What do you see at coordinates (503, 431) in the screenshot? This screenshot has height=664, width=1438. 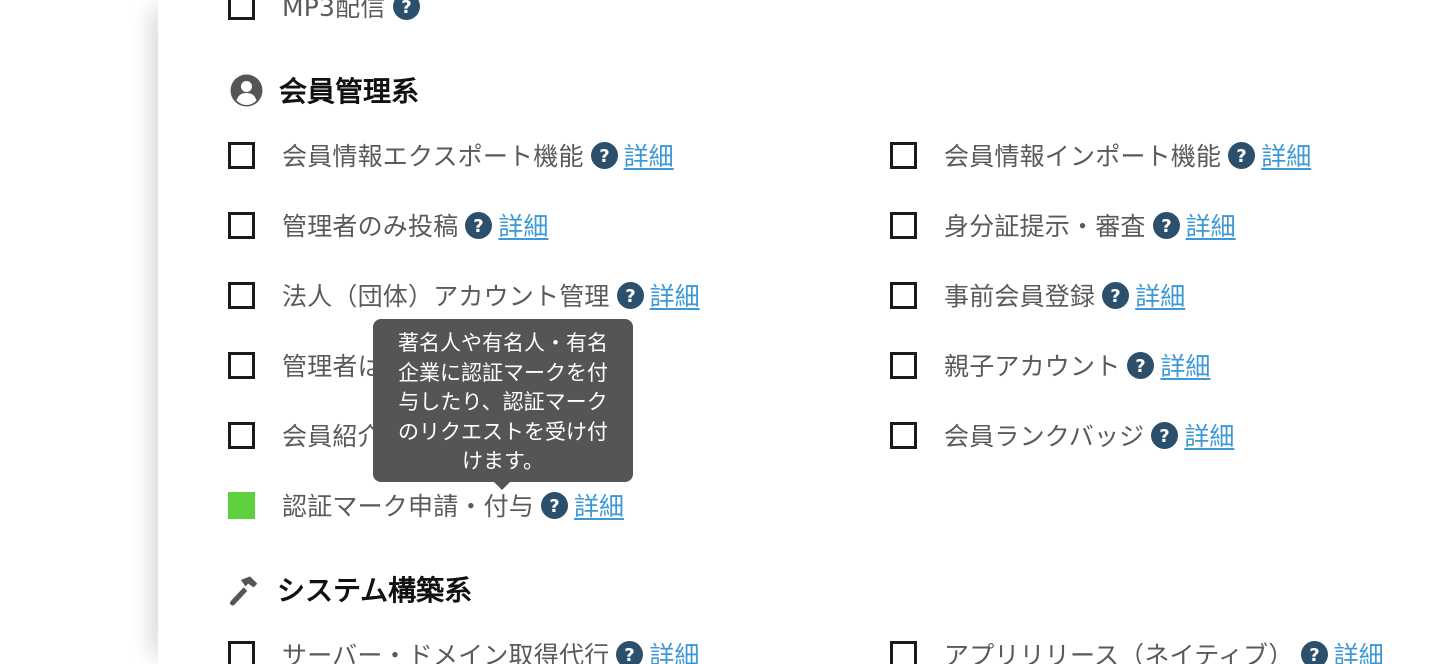 I see `tooltip-line: のリクエストを受け付` at bounding box center [503, 431].